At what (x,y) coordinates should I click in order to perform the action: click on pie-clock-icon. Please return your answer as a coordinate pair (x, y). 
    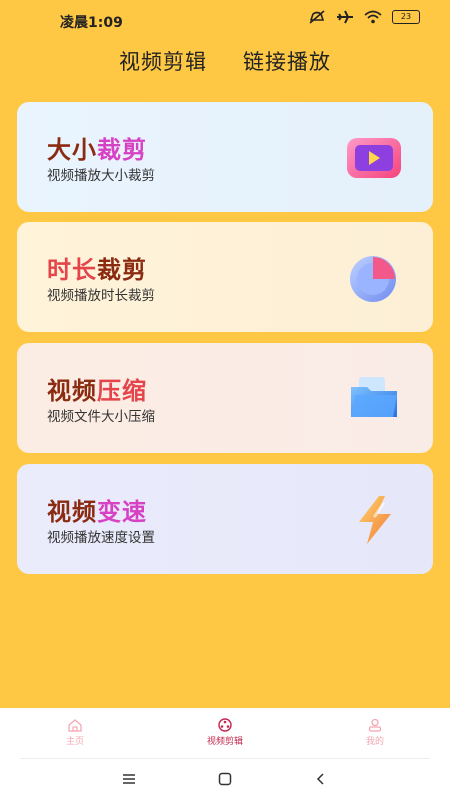
    Looking at the image, I should click on (373, 279).